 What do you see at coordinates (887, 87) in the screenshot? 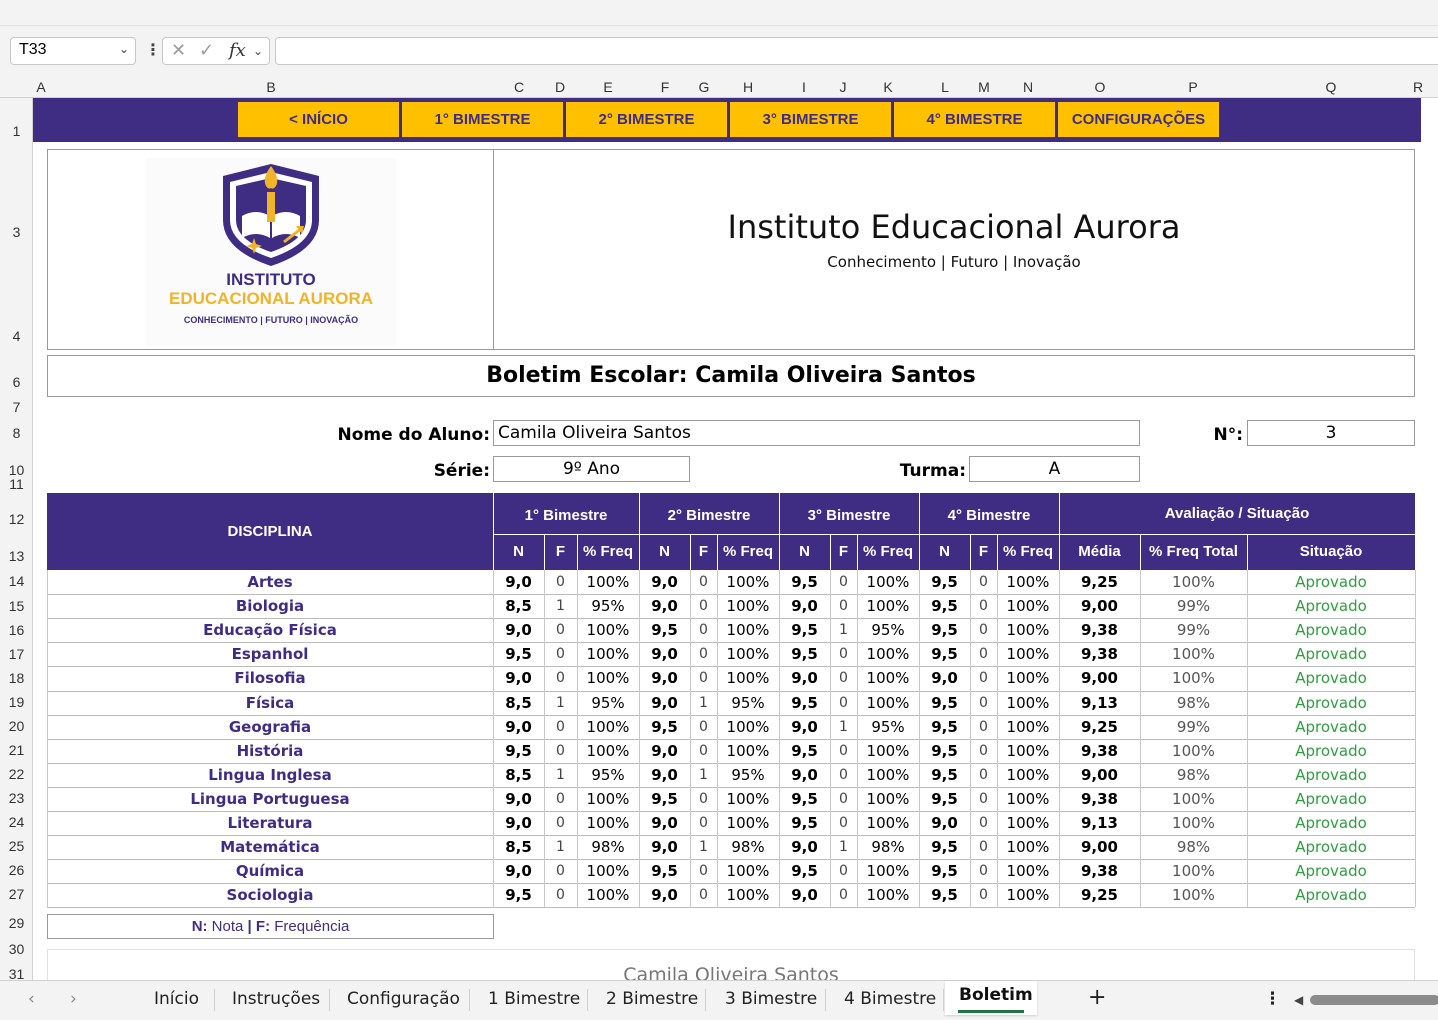
I see `column-header-k: K` at bounding box center [887, 87].